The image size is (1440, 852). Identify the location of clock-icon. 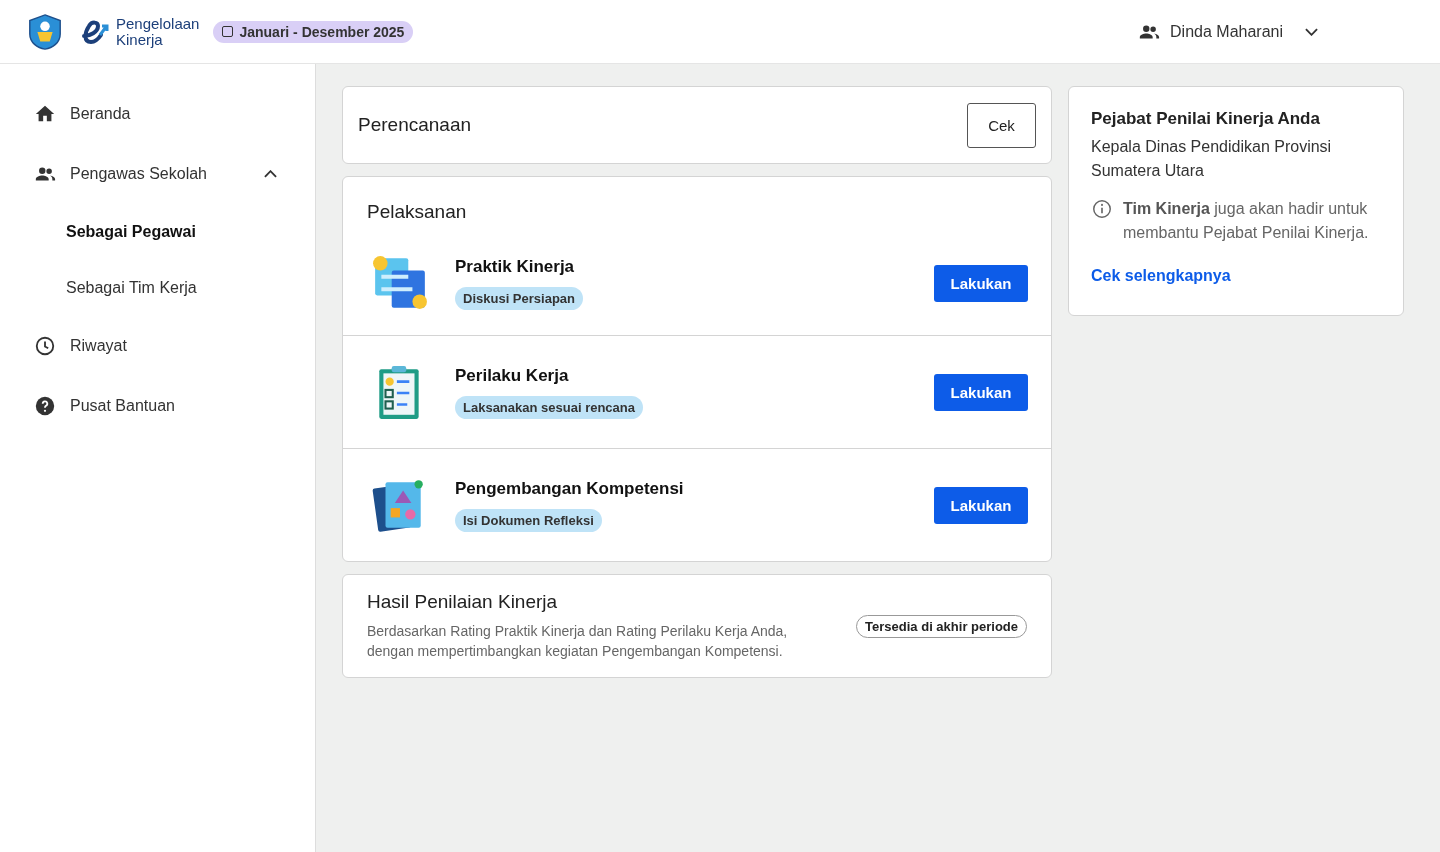
(45, 346).